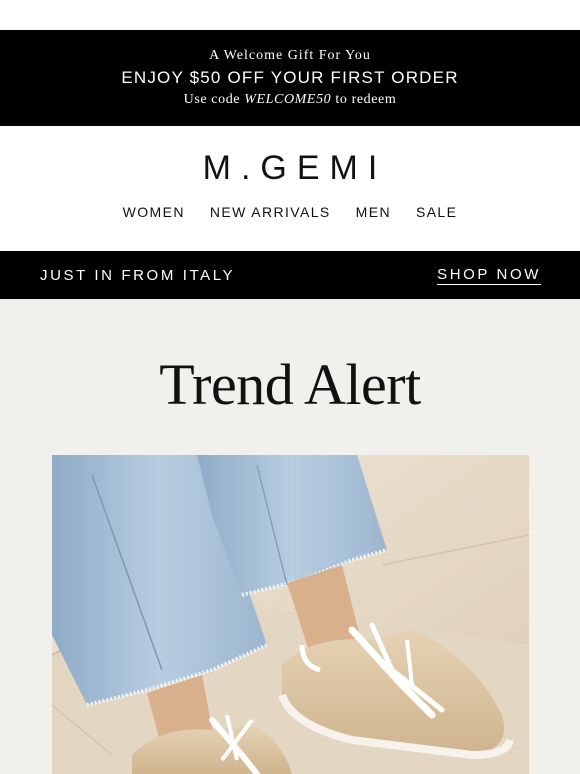  Describe the element at coordinates (290, 55) in the screenshot. I see `promo-eyebrow: A Welcome Gift For You` at that location.